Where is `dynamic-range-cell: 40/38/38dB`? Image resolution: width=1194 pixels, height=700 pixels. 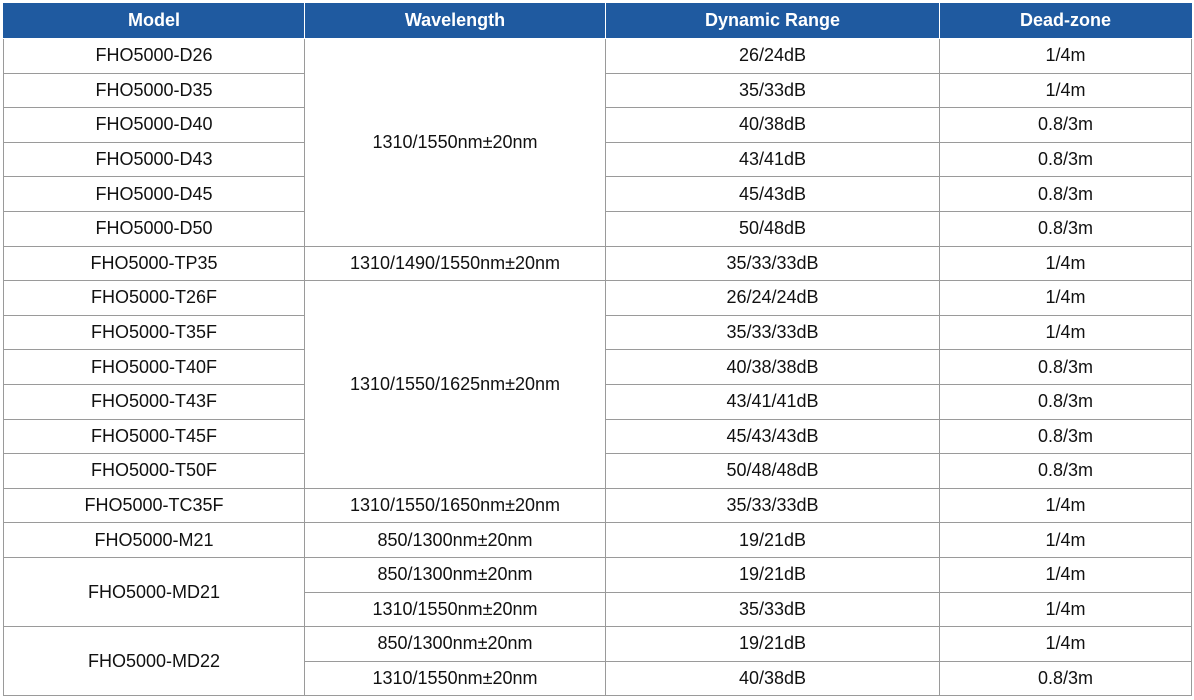 dynamic-range-cell: 40/38/38dB is located at coordinates (772, 367).